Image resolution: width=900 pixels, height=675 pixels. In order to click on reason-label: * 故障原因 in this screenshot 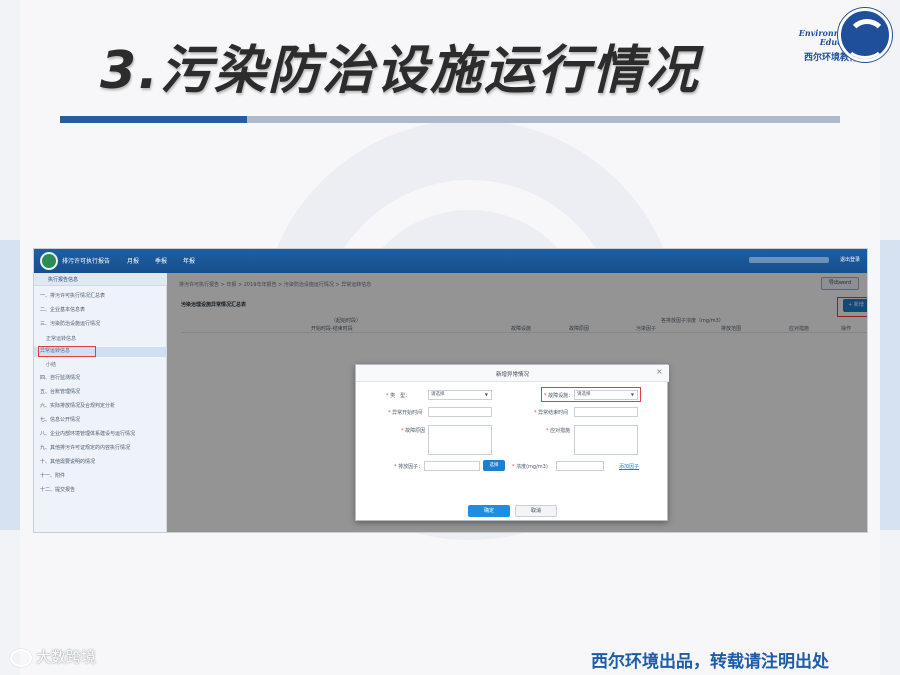, I will do `click(413, 431)`.